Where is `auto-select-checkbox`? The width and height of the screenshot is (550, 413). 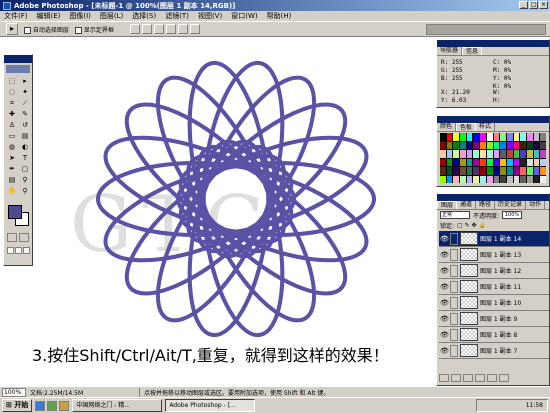 auto-select-checkbox is located at coordinates (27, 30).